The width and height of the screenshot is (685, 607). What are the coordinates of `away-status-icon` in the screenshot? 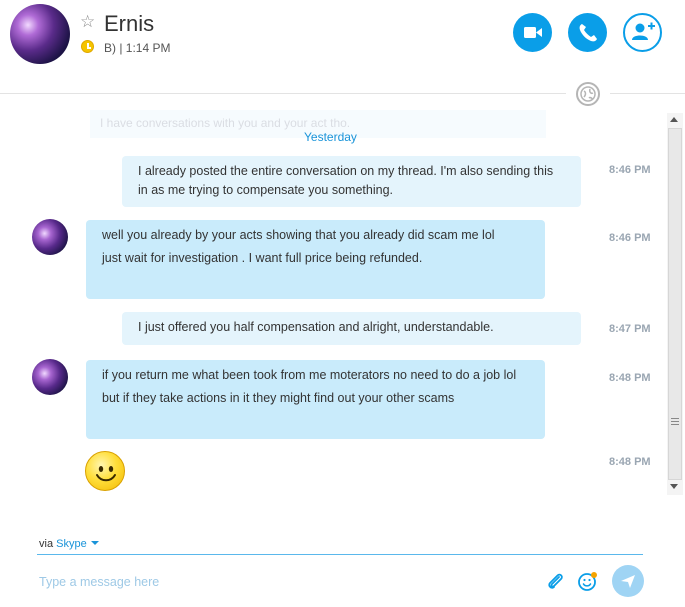 It's located at (87, 46).